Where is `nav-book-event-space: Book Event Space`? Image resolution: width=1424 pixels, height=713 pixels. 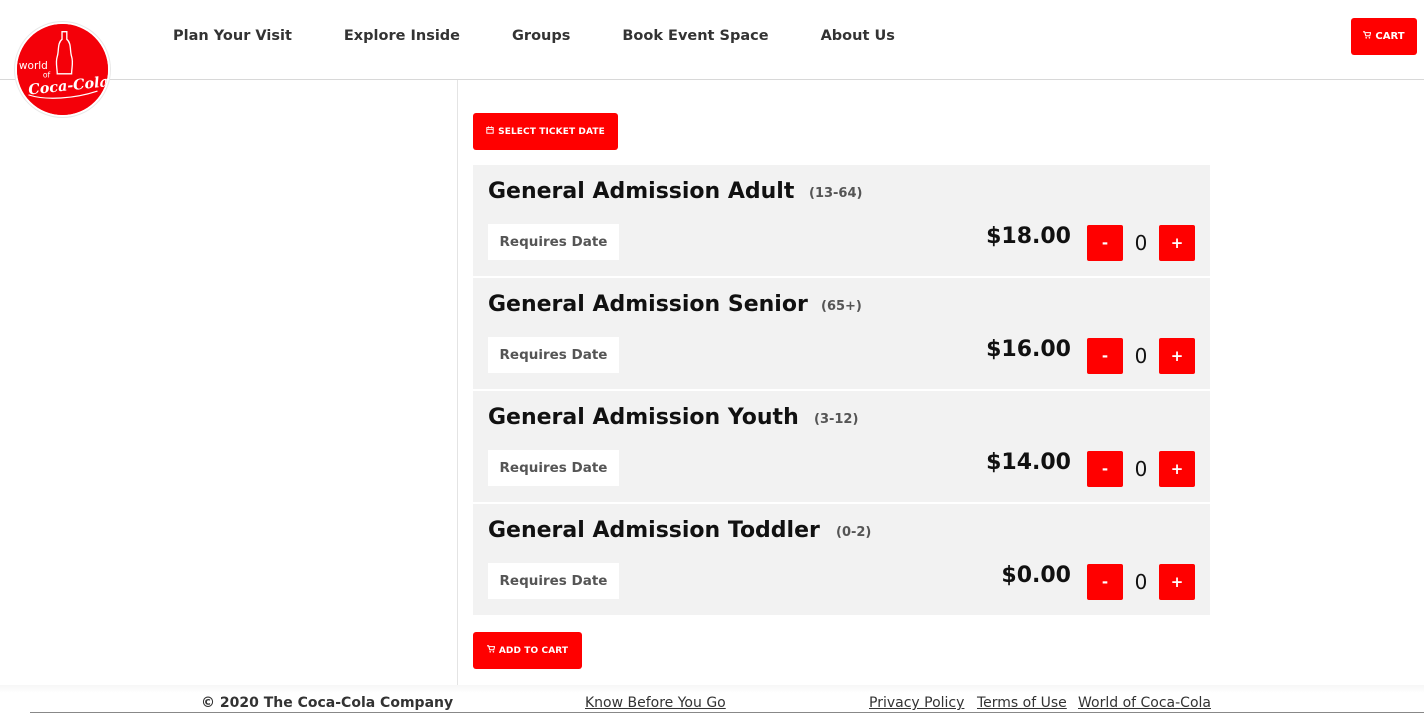
nav-book-event-space: Book Event Space is located at coordinates (695, 36).